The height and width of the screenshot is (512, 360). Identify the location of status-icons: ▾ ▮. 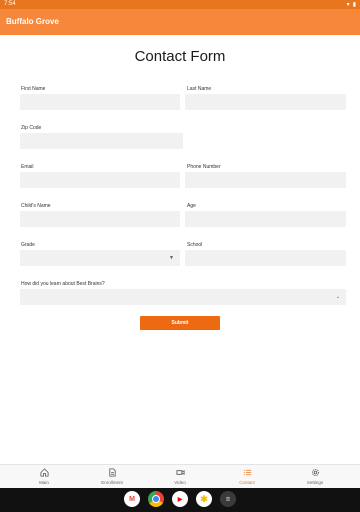
(351, 4).